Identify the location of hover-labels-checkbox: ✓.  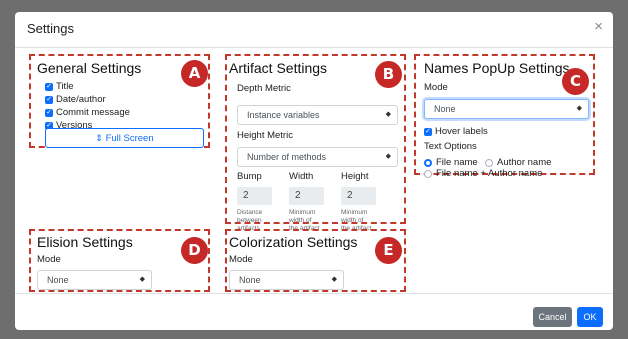
(428, 132).